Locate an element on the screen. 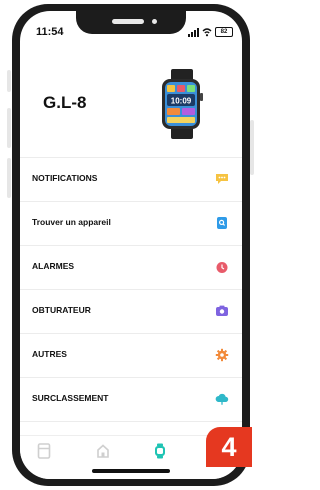 The image size is (320, 490). smartwatch-image: 10:09 is located at coordinates (182, 104).